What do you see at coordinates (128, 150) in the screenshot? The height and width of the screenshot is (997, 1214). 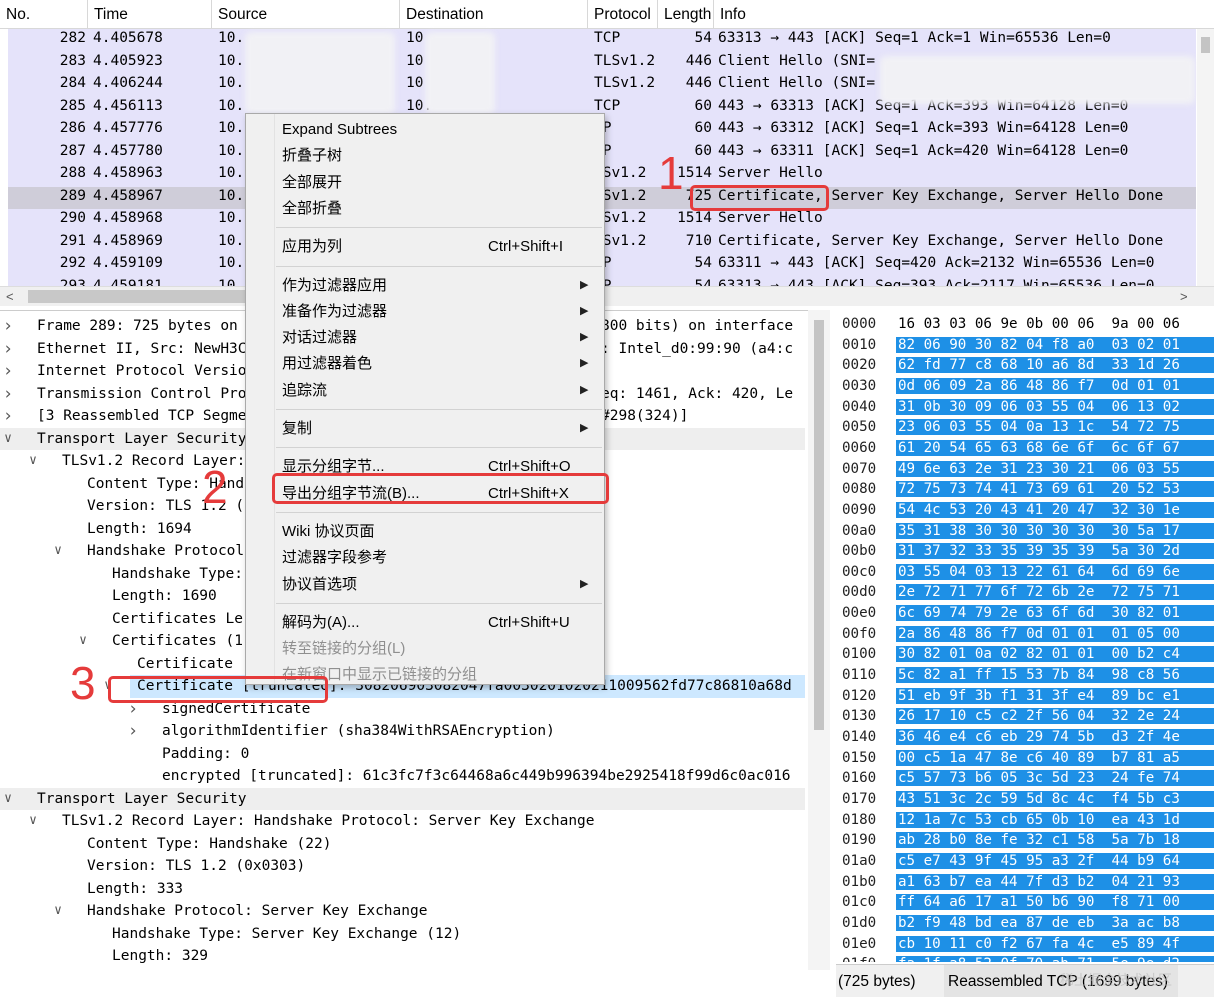 I see `packet-cell-time: 4.457780` at bounding box center [128, 150].